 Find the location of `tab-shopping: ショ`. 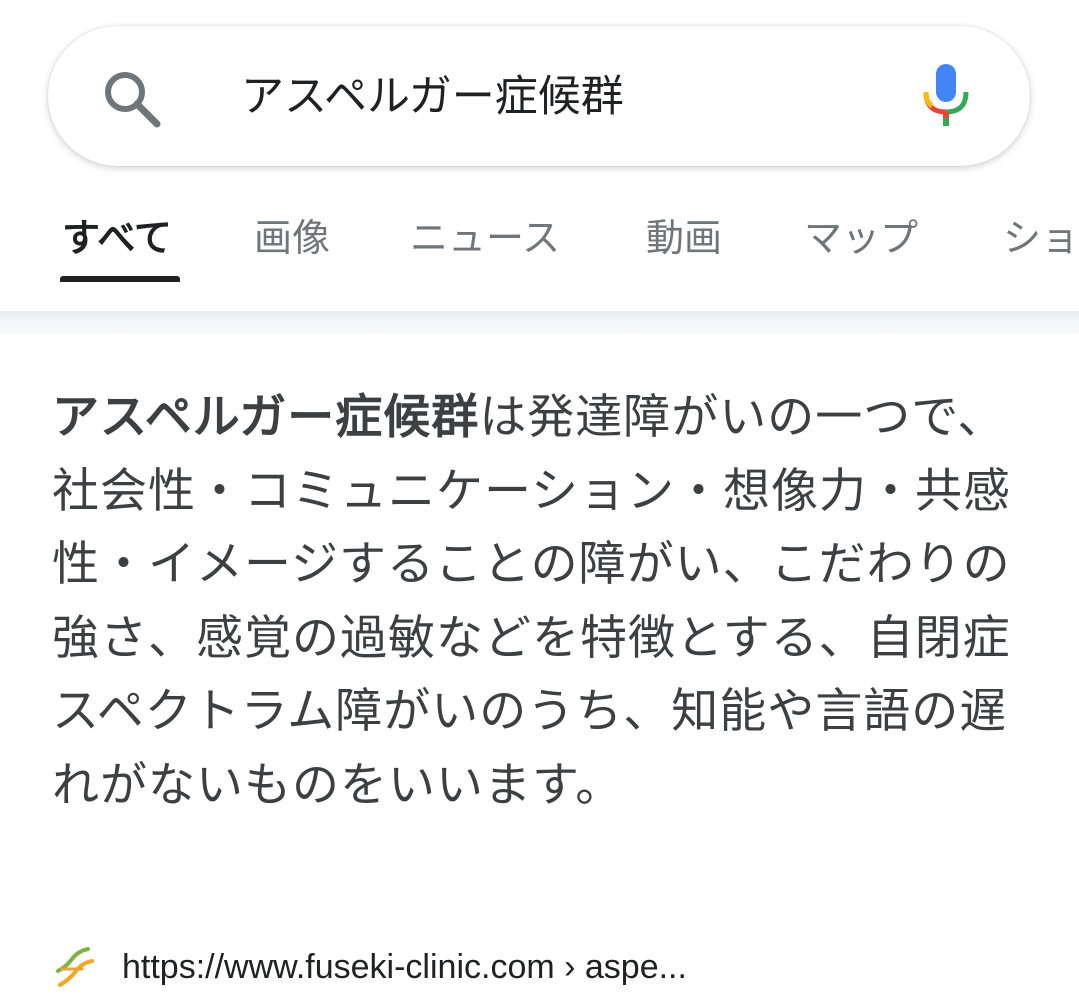

tab-shopping: ショ is located at coordinates (1041, 238).